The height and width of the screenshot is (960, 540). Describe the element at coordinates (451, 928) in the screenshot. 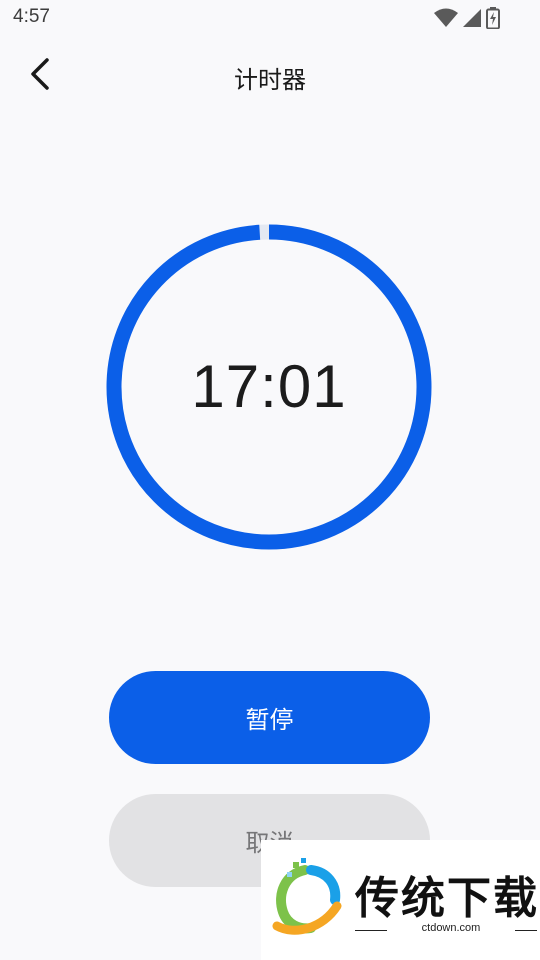

I see `brand-url: ctdown.com` at that location.